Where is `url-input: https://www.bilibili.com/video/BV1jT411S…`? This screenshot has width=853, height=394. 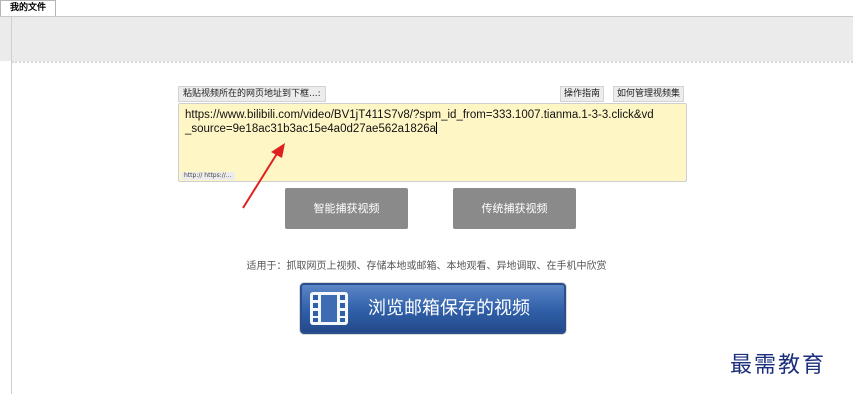 url-input: https://www.bilibili.com/video/BV1jT411S… is located at coordinates (432, 142).